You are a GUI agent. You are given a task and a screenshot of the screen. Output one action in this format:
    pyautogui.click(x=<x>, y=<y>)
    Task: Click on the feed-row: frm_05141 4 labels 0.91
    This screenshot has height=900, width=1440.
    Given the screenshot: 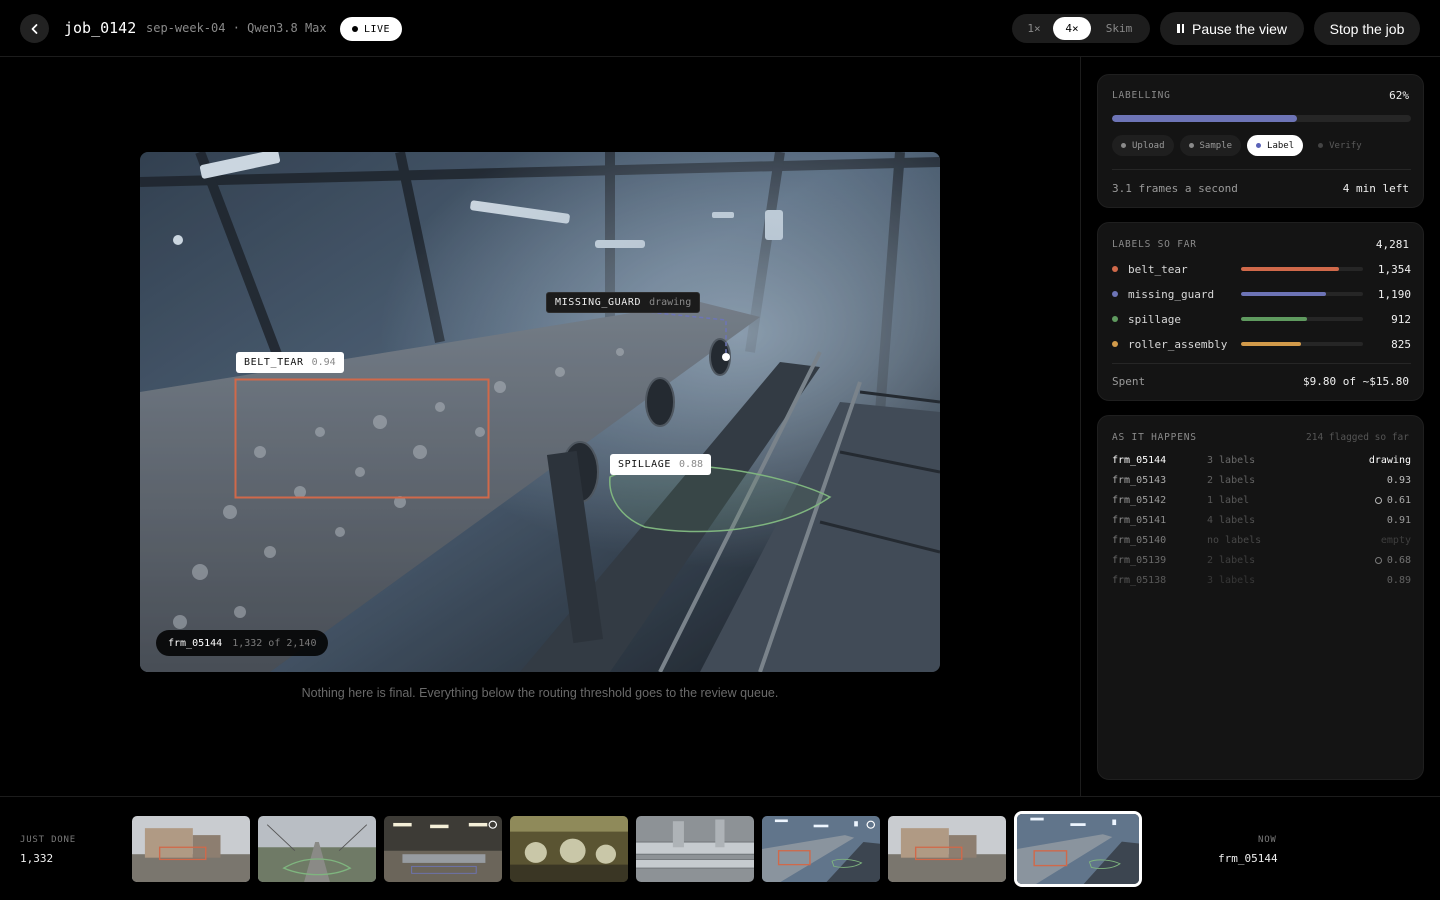 What is the action you would take?
    pyautogui.click(x=1261, y=520)
    